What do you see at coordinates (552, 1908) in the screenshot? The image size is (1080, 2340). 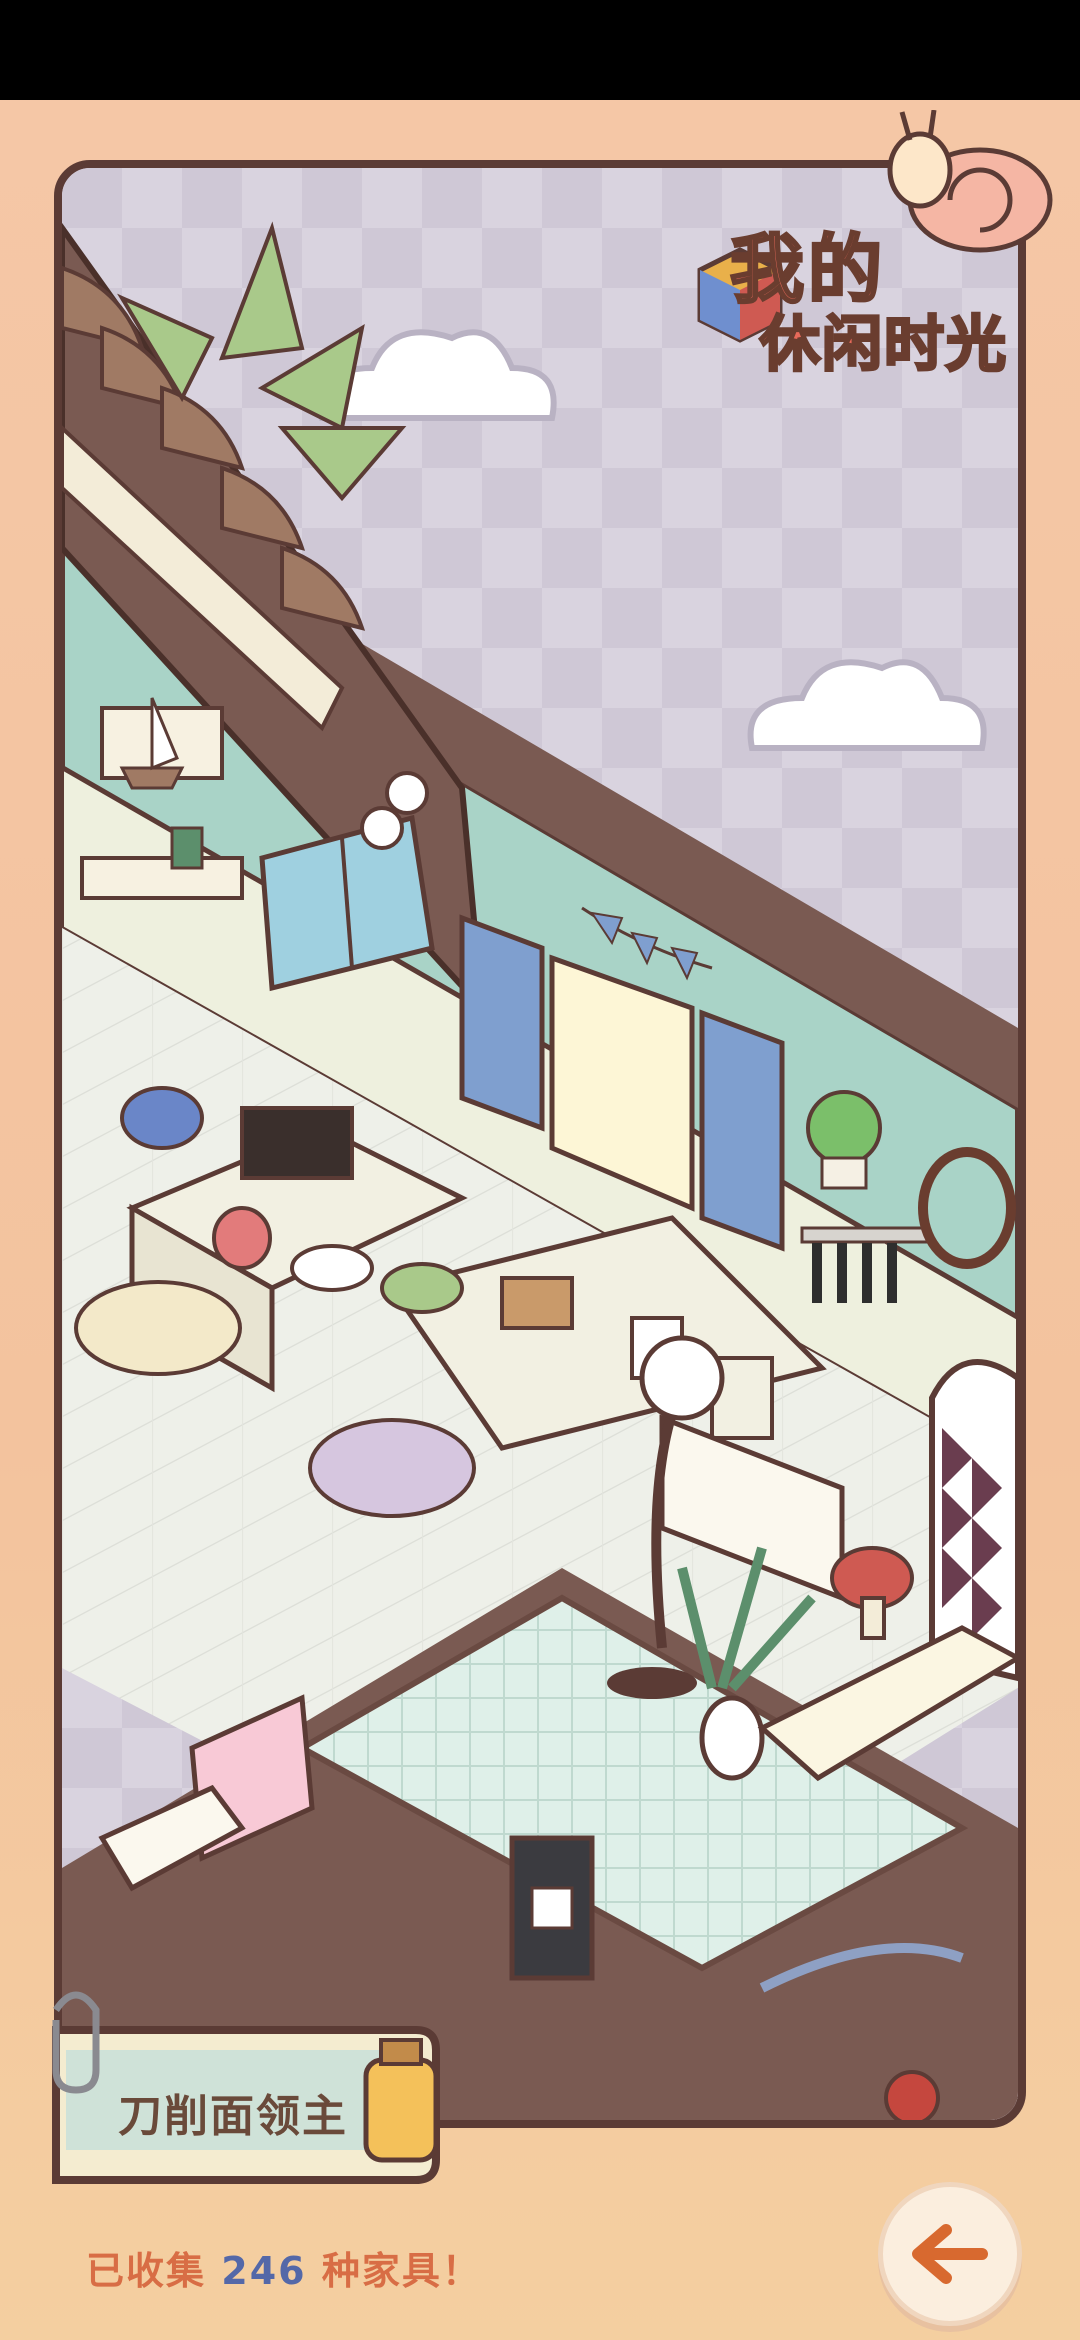 I see `barrel-icon` at bounding box center [552, 1908].